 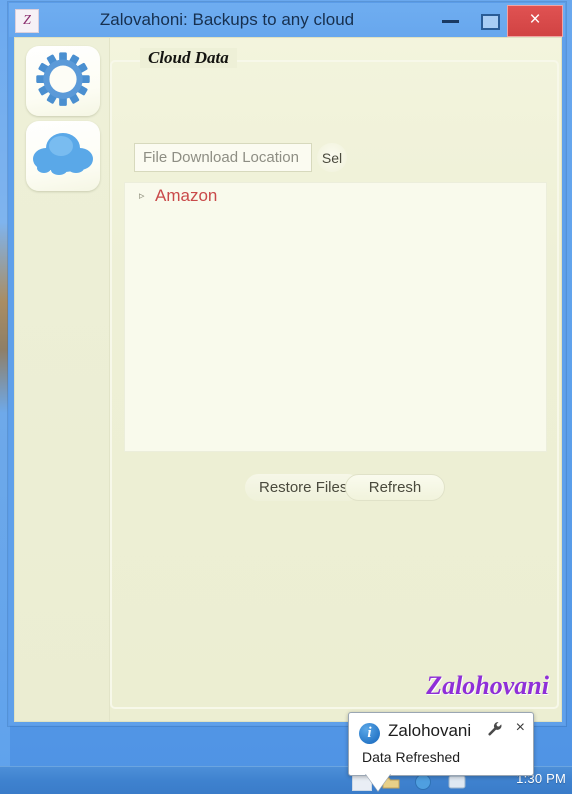 I want to click on cloud-icon, so click(x=63, y=155).